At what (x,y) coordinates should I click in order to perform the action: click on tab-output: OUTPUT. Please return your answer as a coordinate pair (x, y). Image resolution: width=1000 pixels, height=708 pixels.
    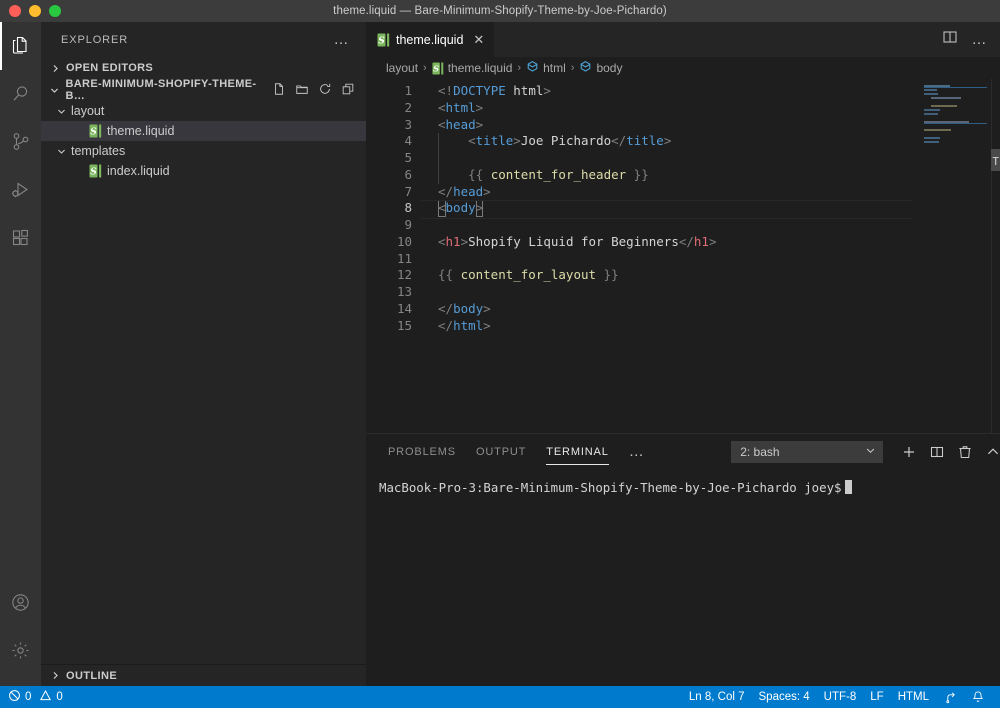
    Looking at the image, I should click on (501, 451).